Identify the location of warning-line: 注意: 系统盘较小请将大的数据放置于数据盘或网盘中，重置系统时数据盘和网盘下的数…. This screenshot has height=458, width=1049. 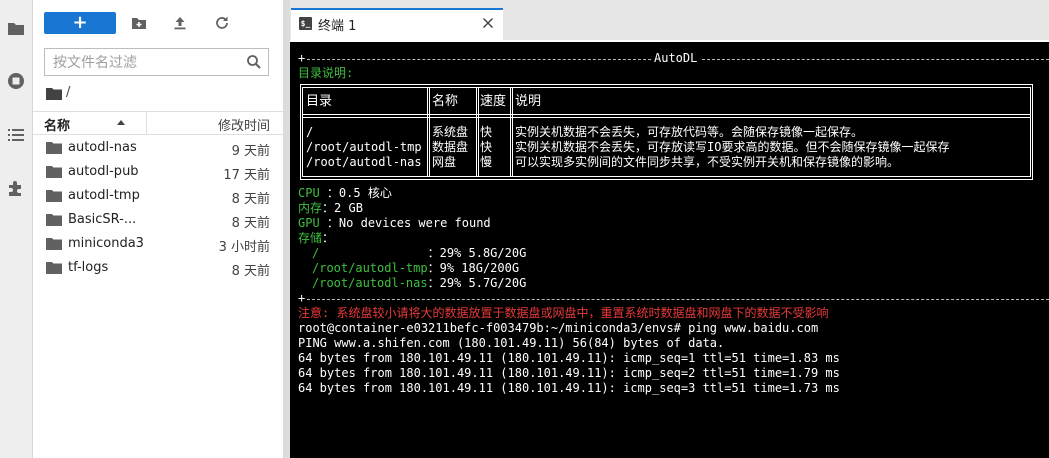
(563, 313).